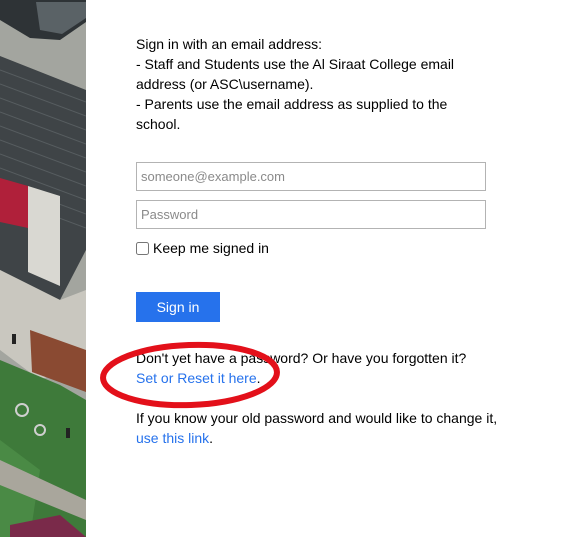 This screenshot has width=568, height=537. I want to click on email-input, so click(311, 176).